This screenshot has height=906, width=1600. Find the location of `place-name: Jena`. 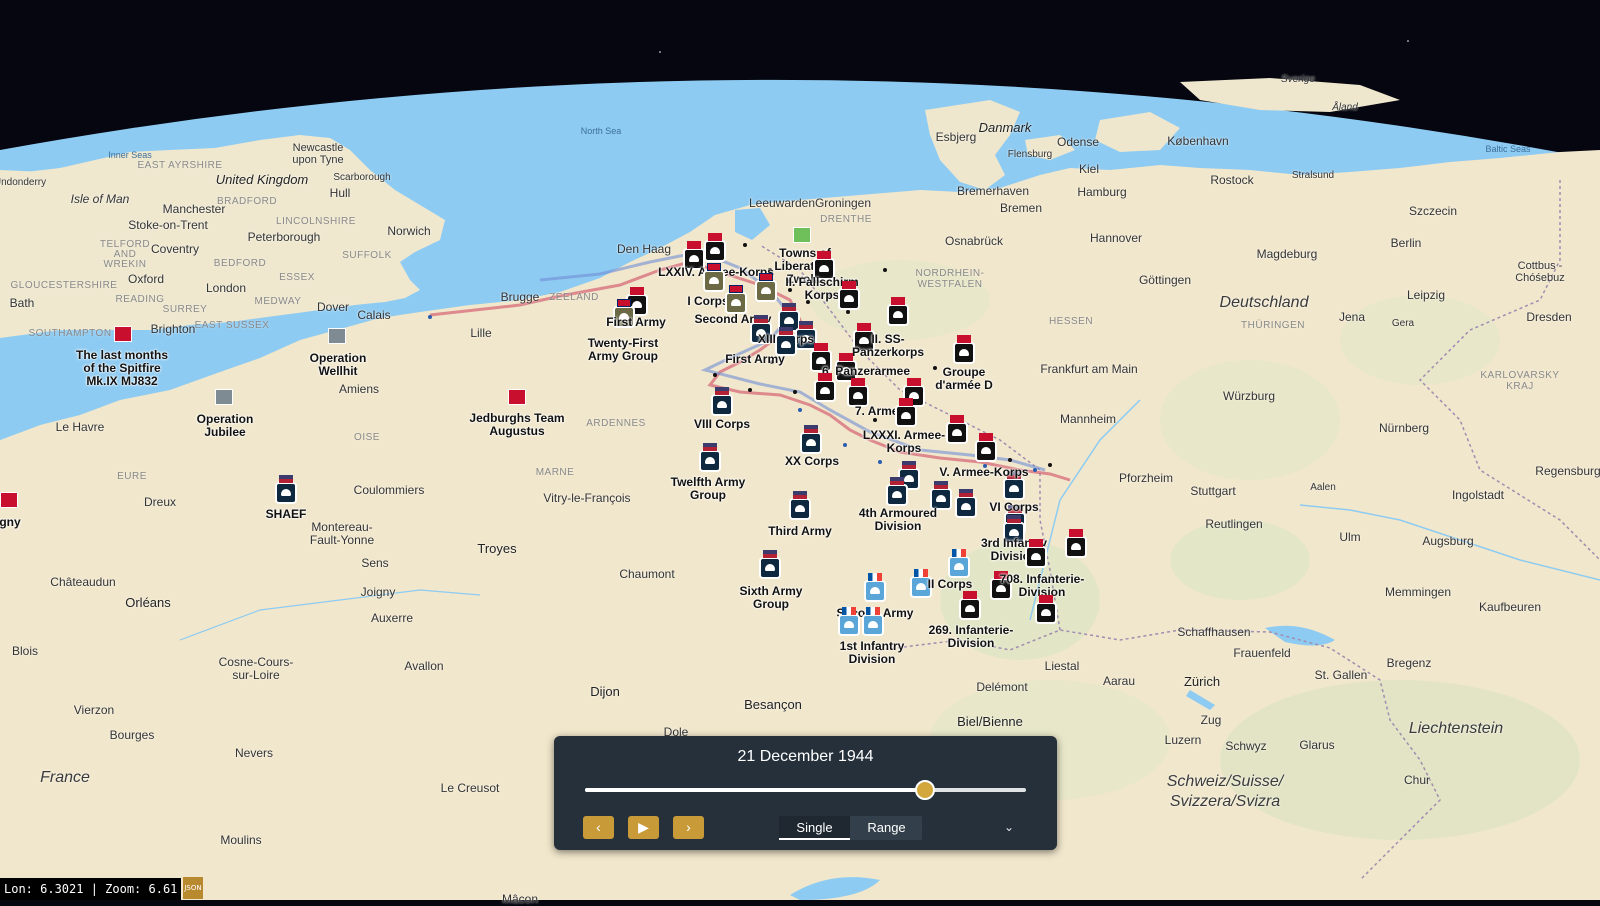

place-name: Jena is located at coordinates (1352, 317).